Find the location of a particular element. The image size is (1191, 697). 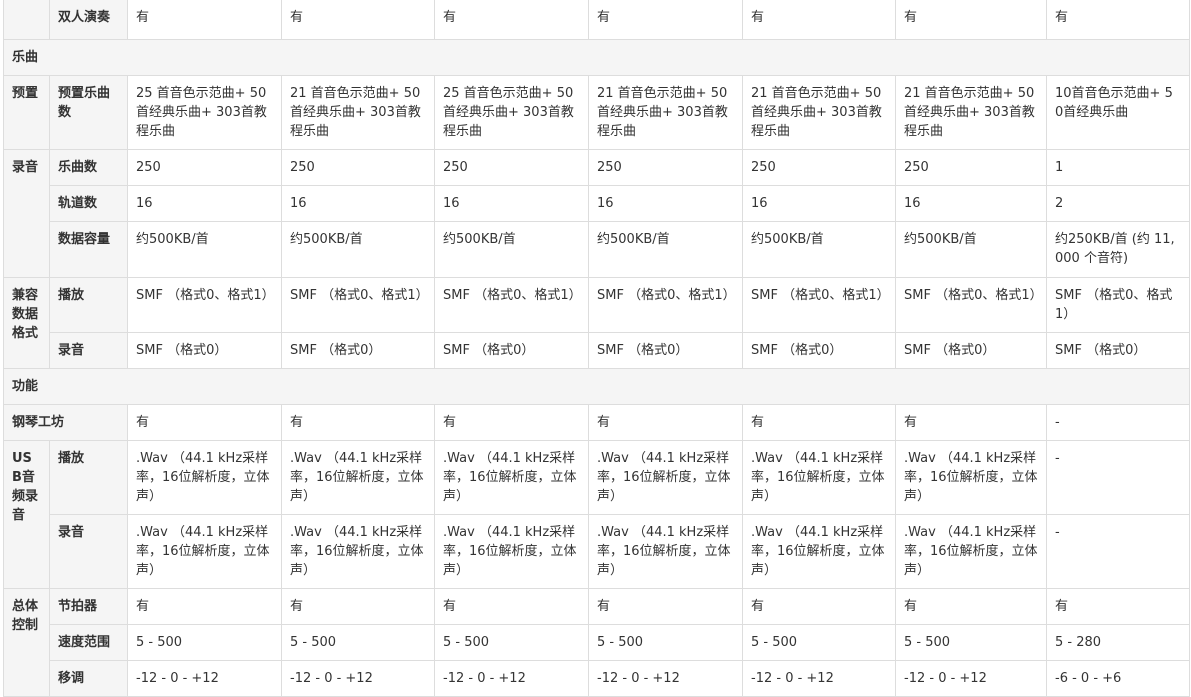

table-row: 轨道数 16 16 16 16 16 16 2 is located at coordinates (597, 203).